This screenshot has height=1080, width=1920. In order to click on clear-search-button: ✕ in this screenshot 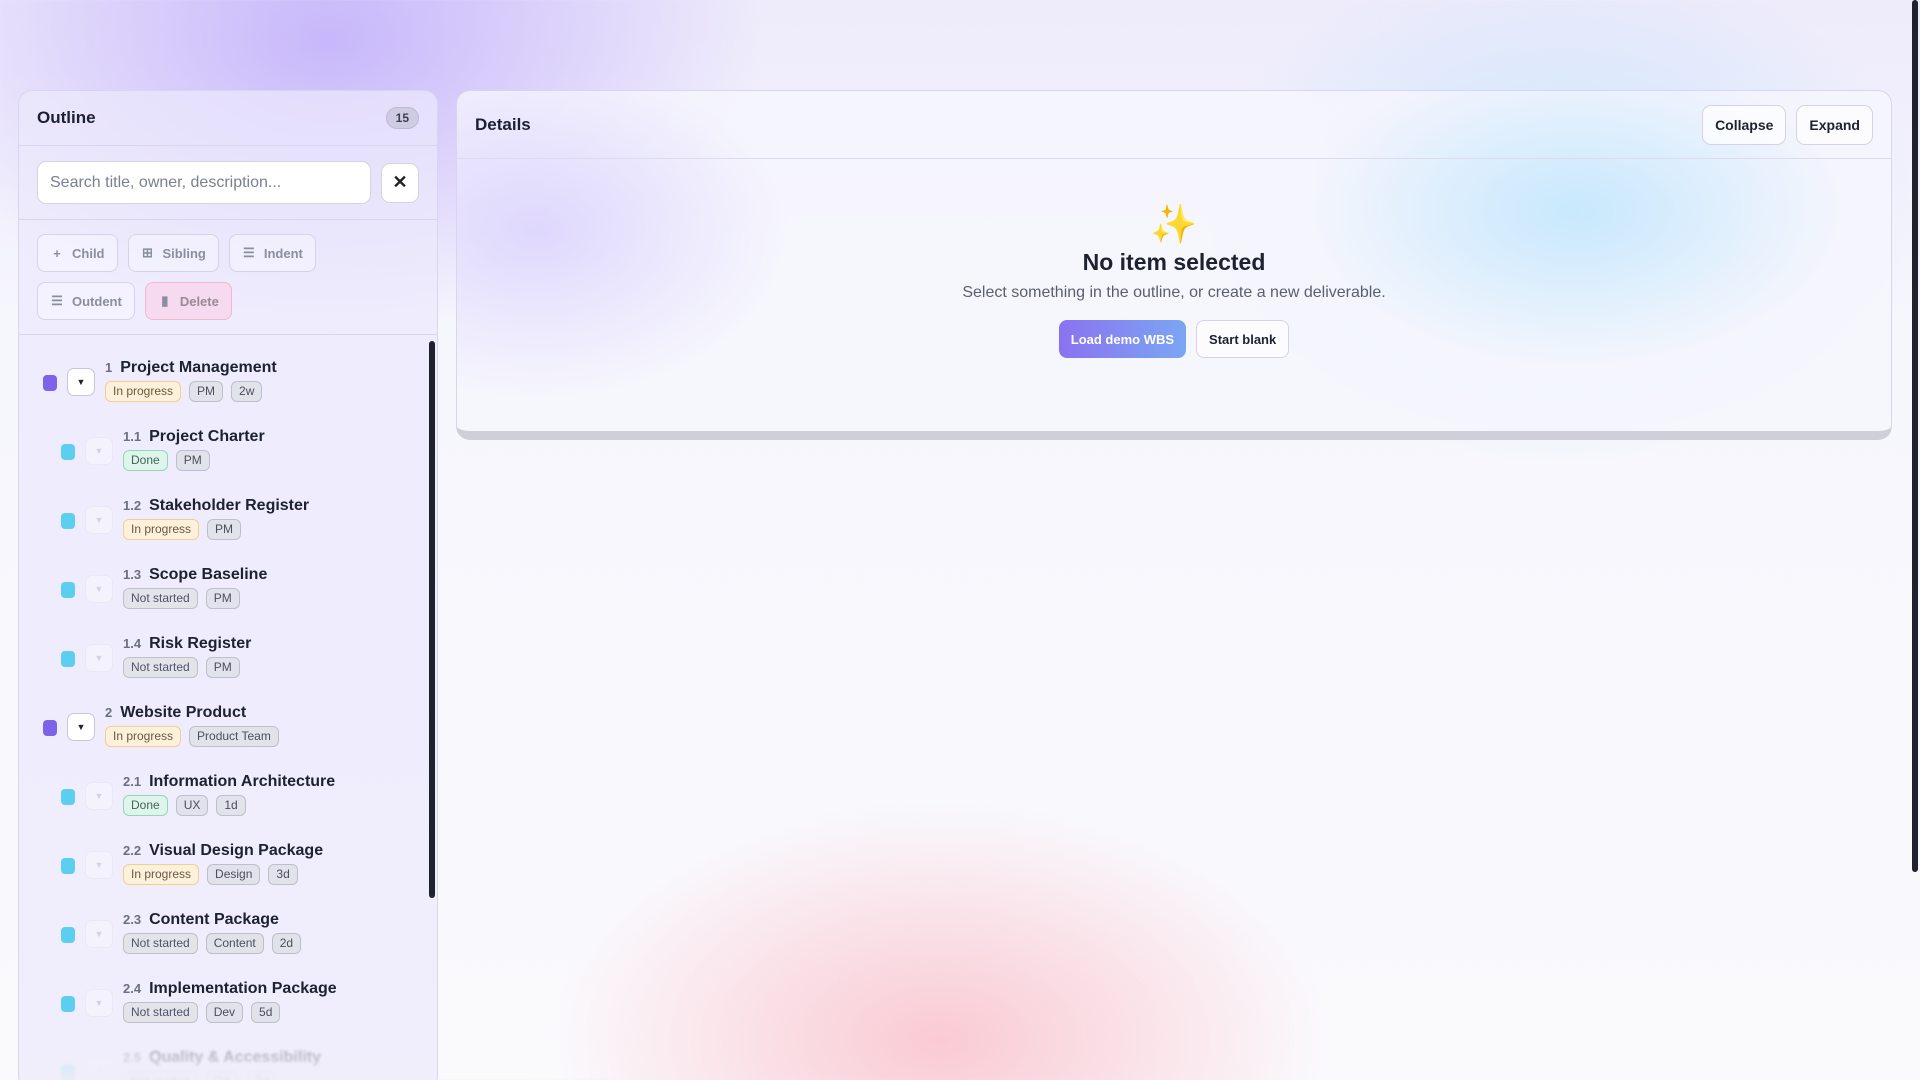, I will do `click(400, 182)`.